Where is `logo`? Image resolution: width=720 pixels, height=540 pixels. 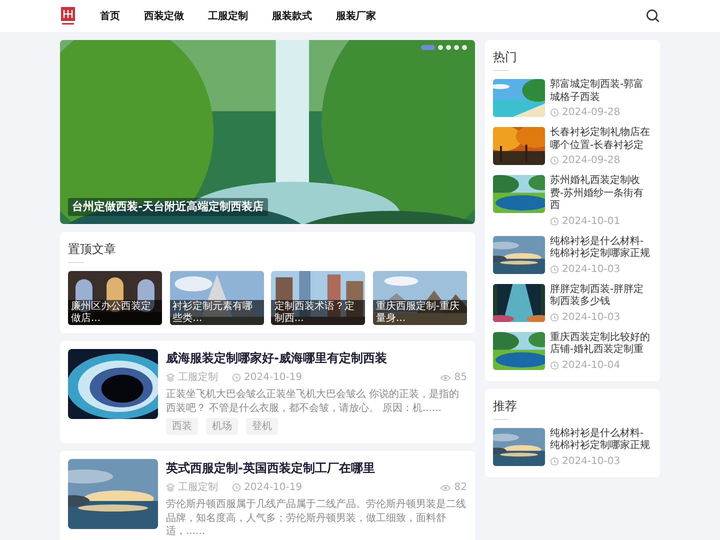
logo is located at coordinates (68, 16).